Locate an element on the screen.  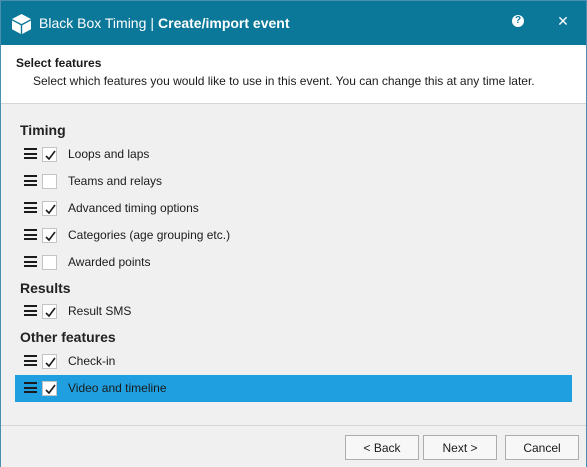
help-icon: ? is located at coordinates (518, 21).